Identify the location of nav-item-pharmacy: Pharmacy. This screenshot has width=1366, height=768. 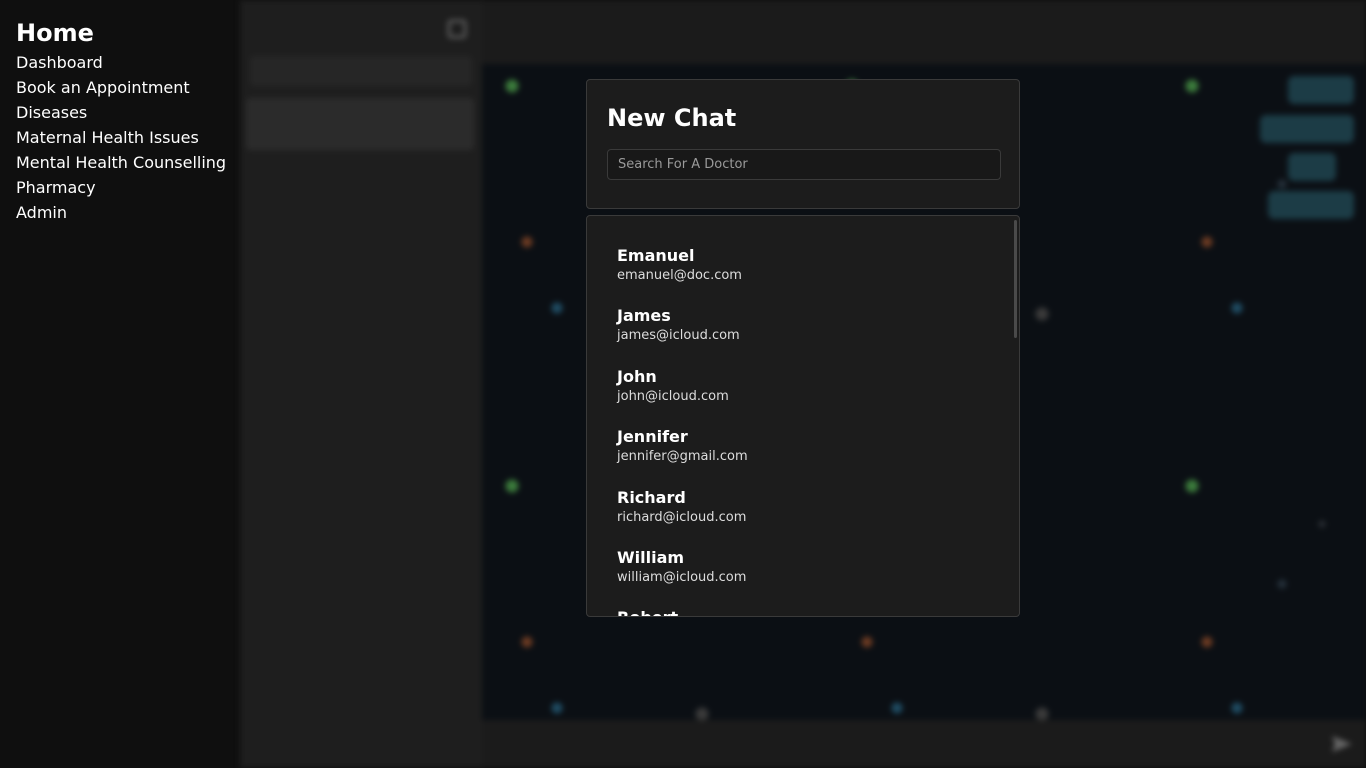
(120, 187).